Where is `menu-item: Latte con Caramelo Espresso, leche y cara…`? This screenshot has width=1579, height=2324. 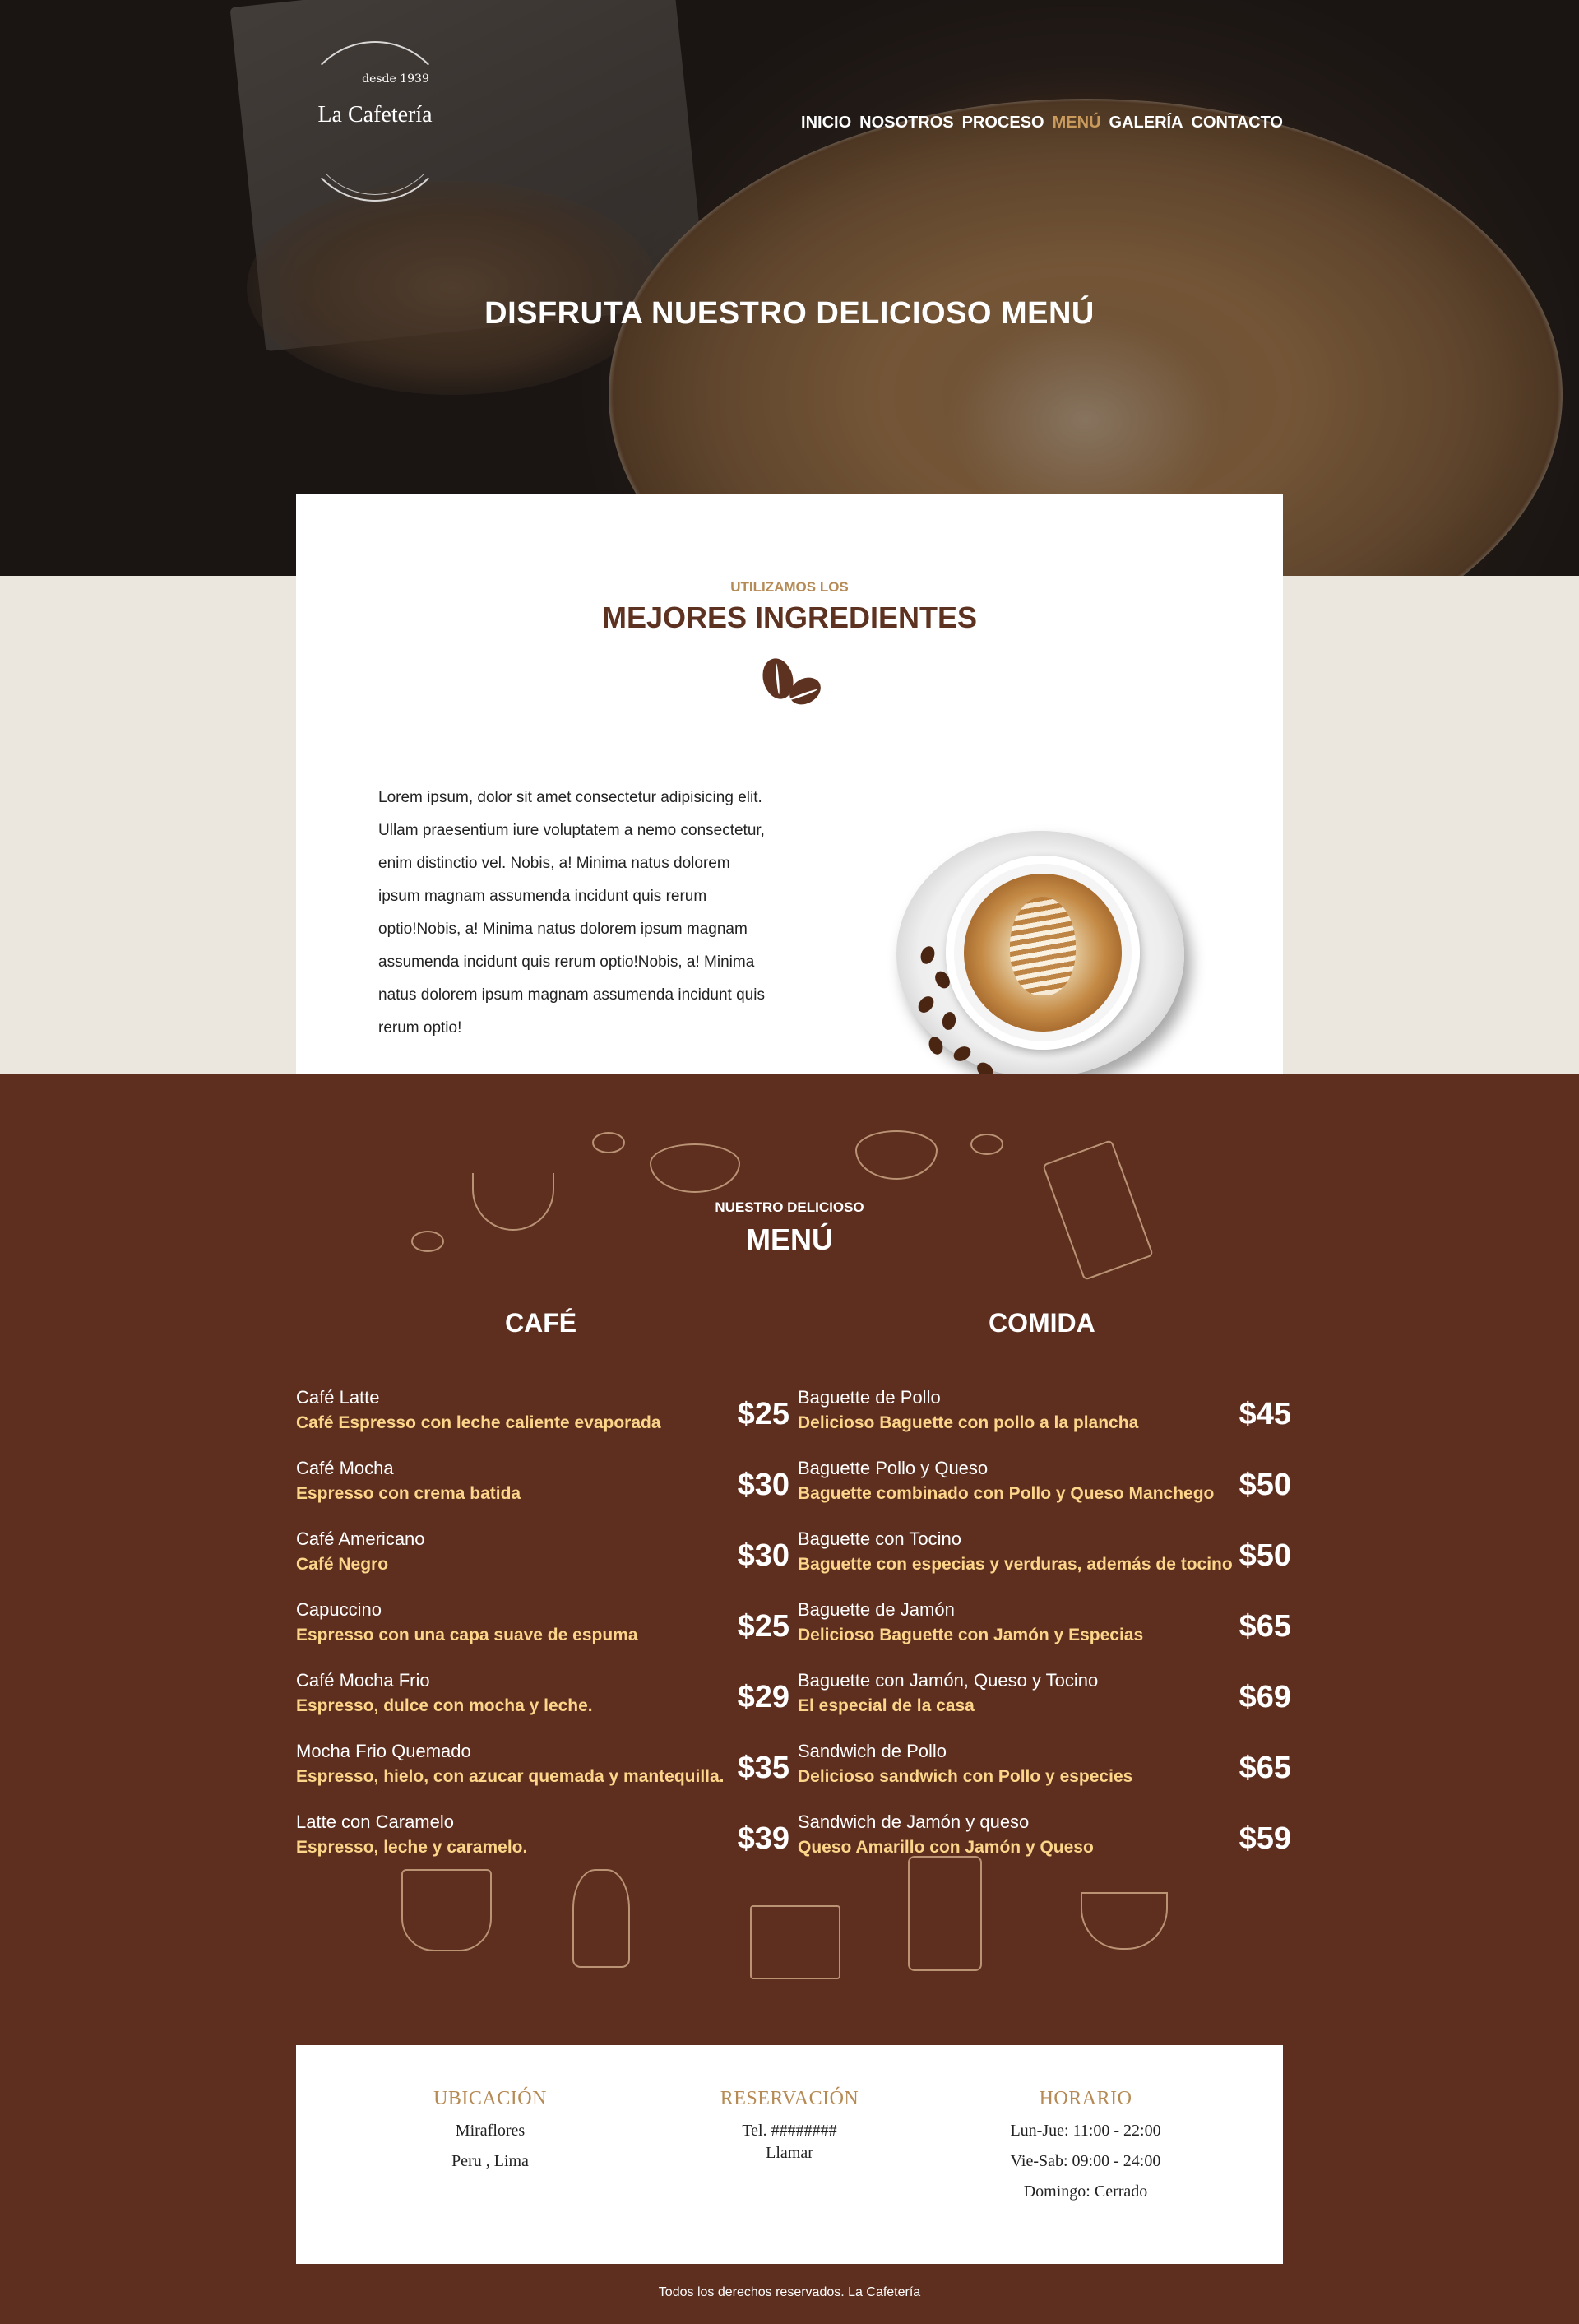
menu-item: Latte con Caramelo Espresso, leche y cara… is located at coordinates (543, 1846).